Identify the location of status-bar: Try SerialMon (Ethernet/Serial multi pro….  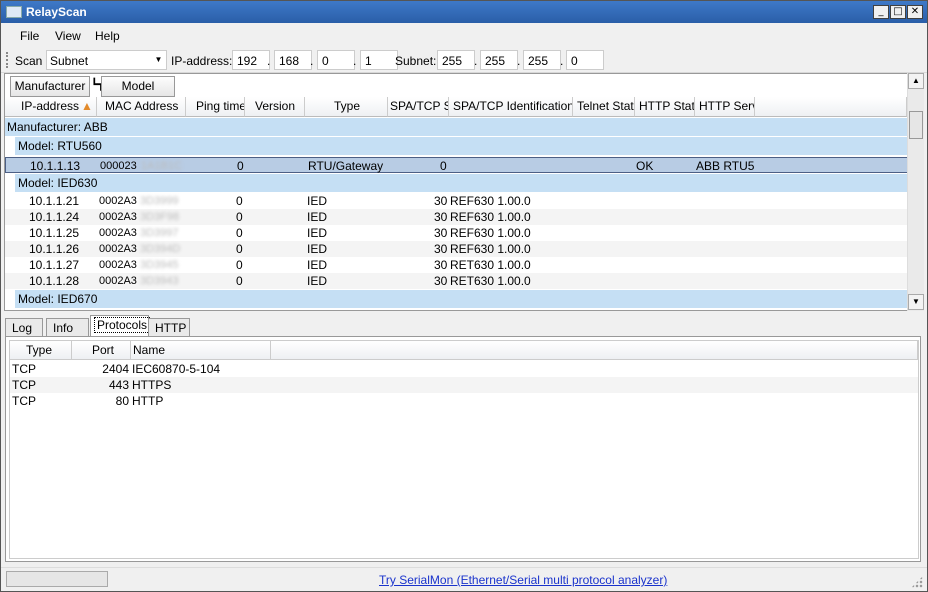
(464, 579).